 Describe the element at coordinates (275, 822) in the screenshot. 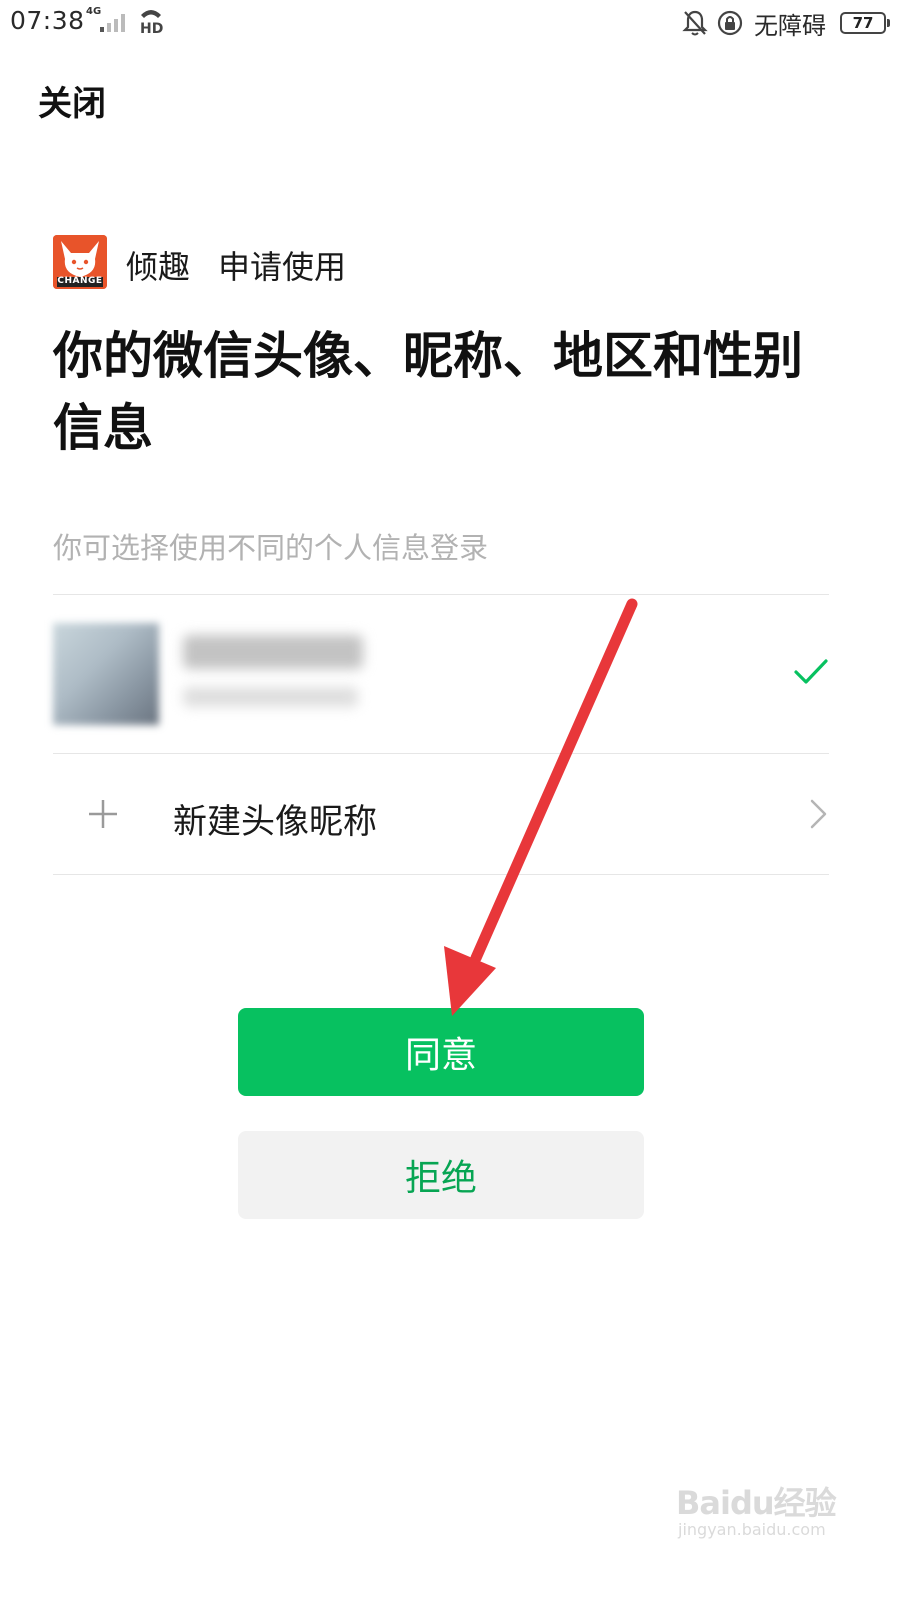

I see `new-profile-label: 新建头像昵称` at that location.